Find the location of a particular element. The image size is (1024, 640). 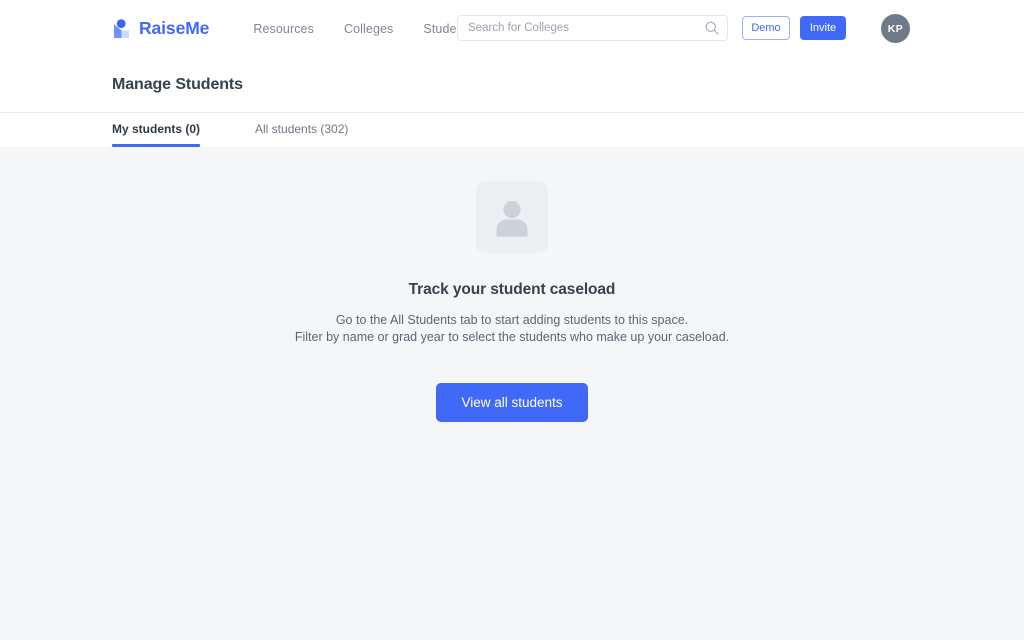

invite-button: Invite is located at coordinates (823, 28).